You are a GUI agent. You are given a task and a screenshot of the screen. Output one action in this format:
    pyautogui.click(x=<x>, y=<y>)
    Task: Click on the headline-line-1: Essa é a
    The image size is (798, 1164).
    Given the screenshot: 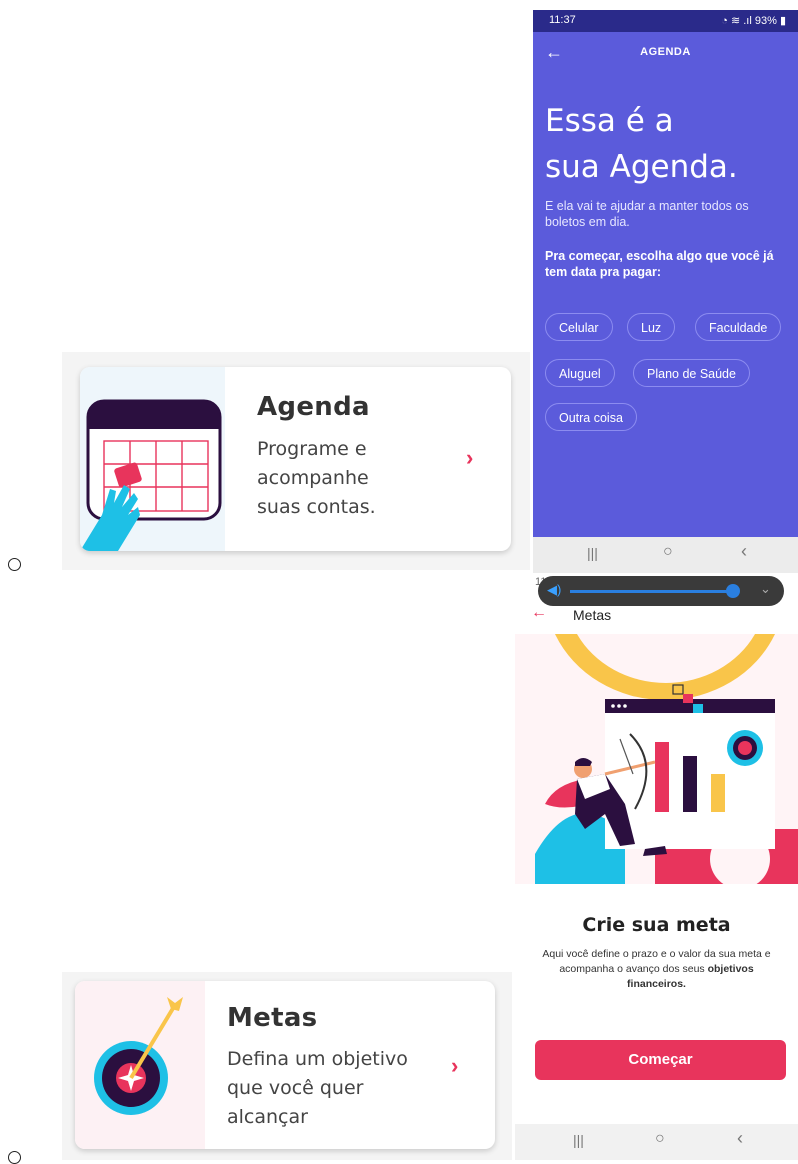 What is the action you would take?
    pyautogui.click(x=609, y=121)
    